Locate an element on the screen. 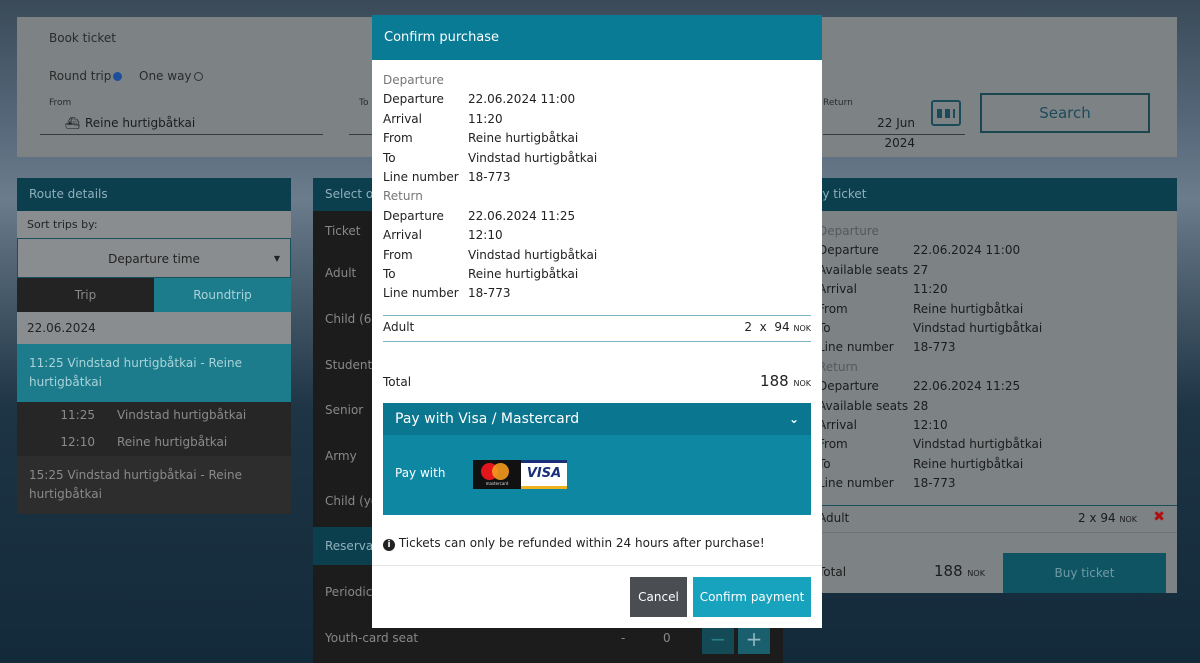  from-label: From is located at coordinates (60, 103).